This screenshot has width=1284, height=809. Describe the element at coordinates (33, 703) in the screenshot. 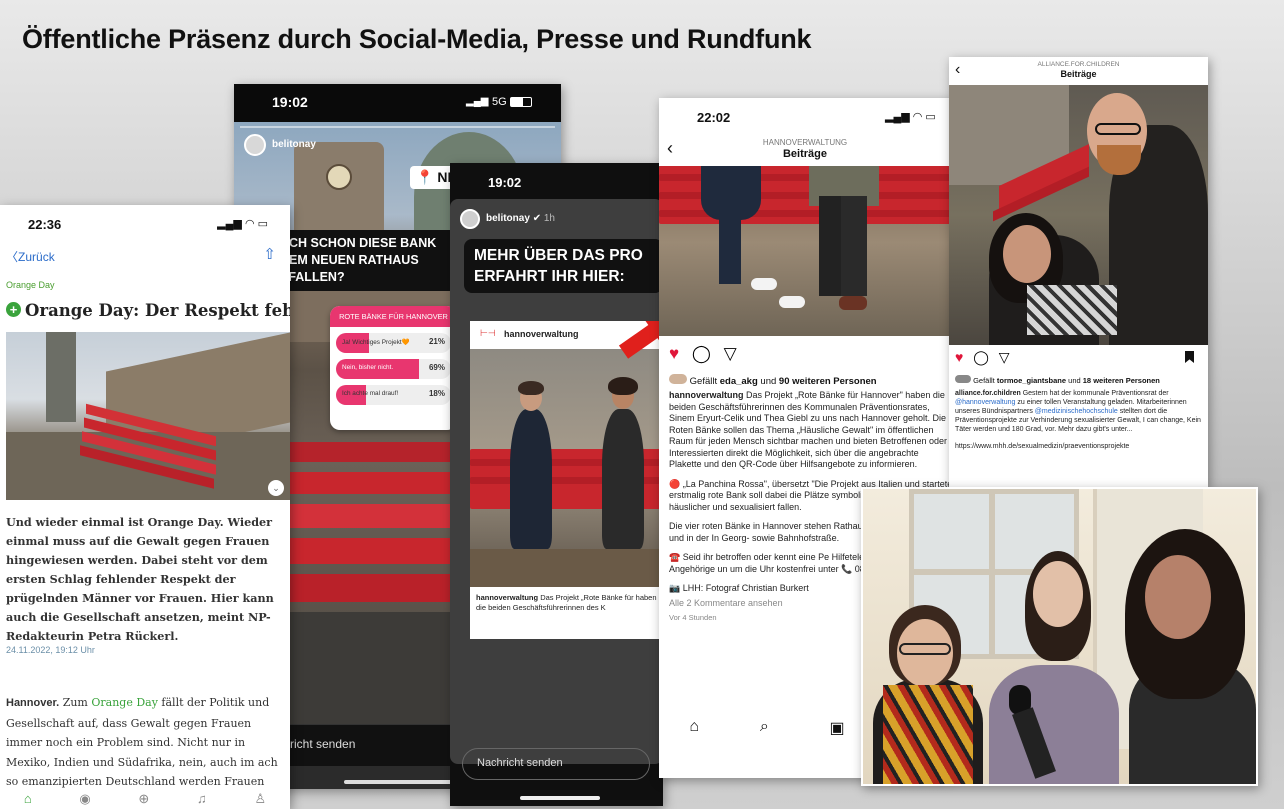

I see `body-dateline: Hannover.` at that location.